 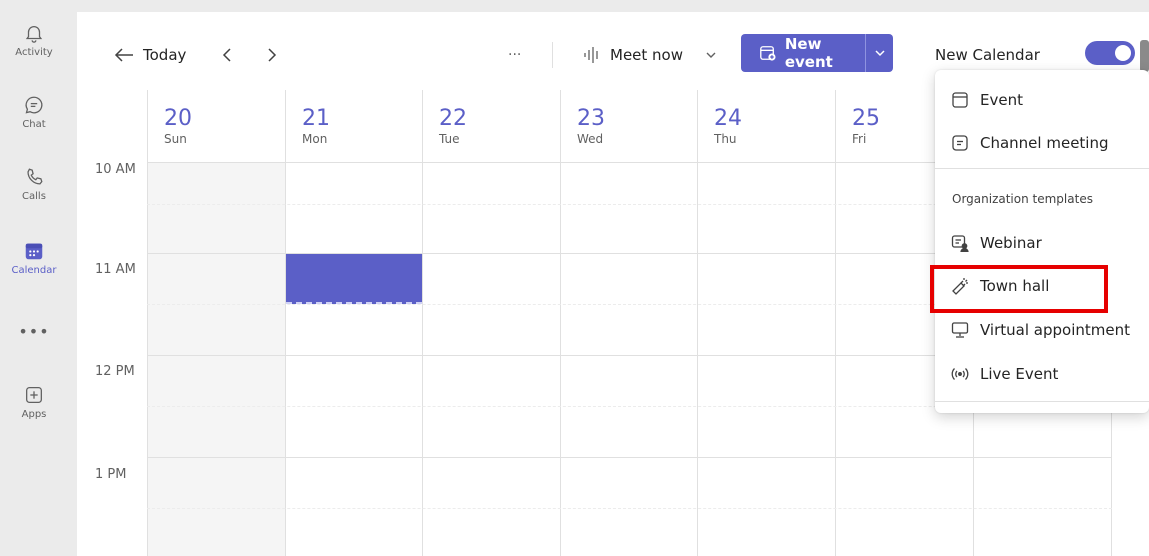 I want to click on rail-label-apps: Apps, so click(x=34, y=414).